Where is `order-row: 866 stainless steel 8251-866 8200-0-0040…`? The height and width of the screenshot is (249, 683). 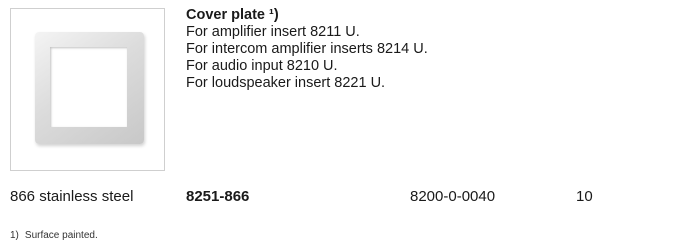
order-row: 866 stainless steel 8251-866 8200-0-0040… is located at coordinates (341, 198).